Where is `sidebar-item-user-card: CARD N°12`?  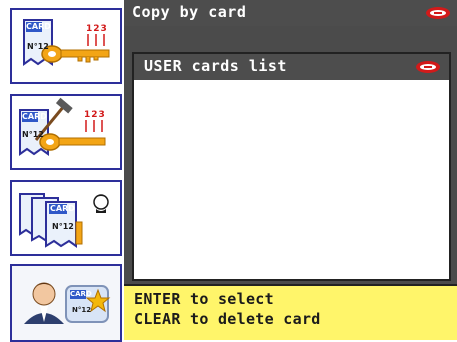 sidebar-item-user-card: CARD N°12 is located at coordinates (66, 303).